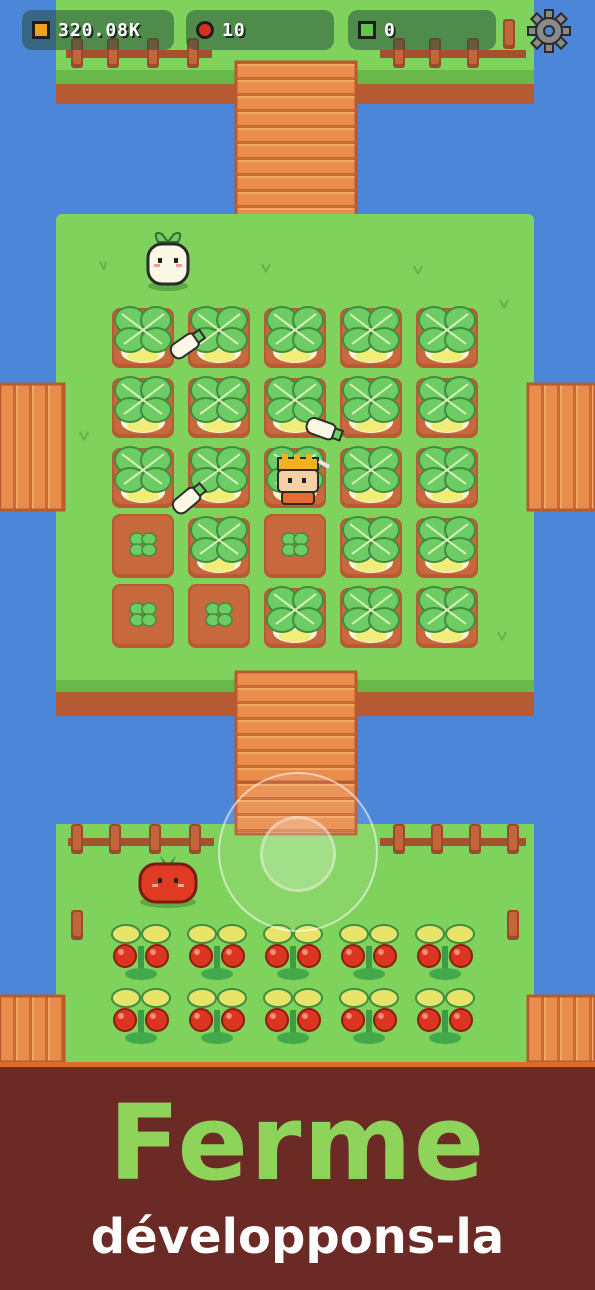 This screenshot has width=595, height=1290. What do you see at coordinates (422, 30) in the screenshot?
I see `green-gem-counter: 0` at bounding box center [422, 30].